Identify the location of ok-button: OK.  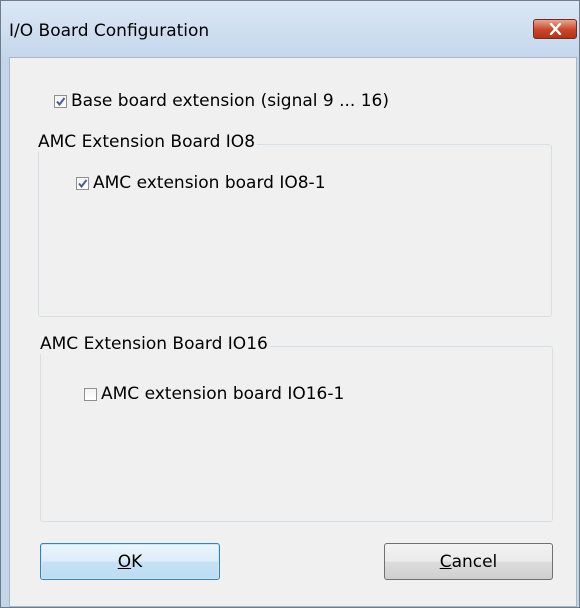
(130, 561).